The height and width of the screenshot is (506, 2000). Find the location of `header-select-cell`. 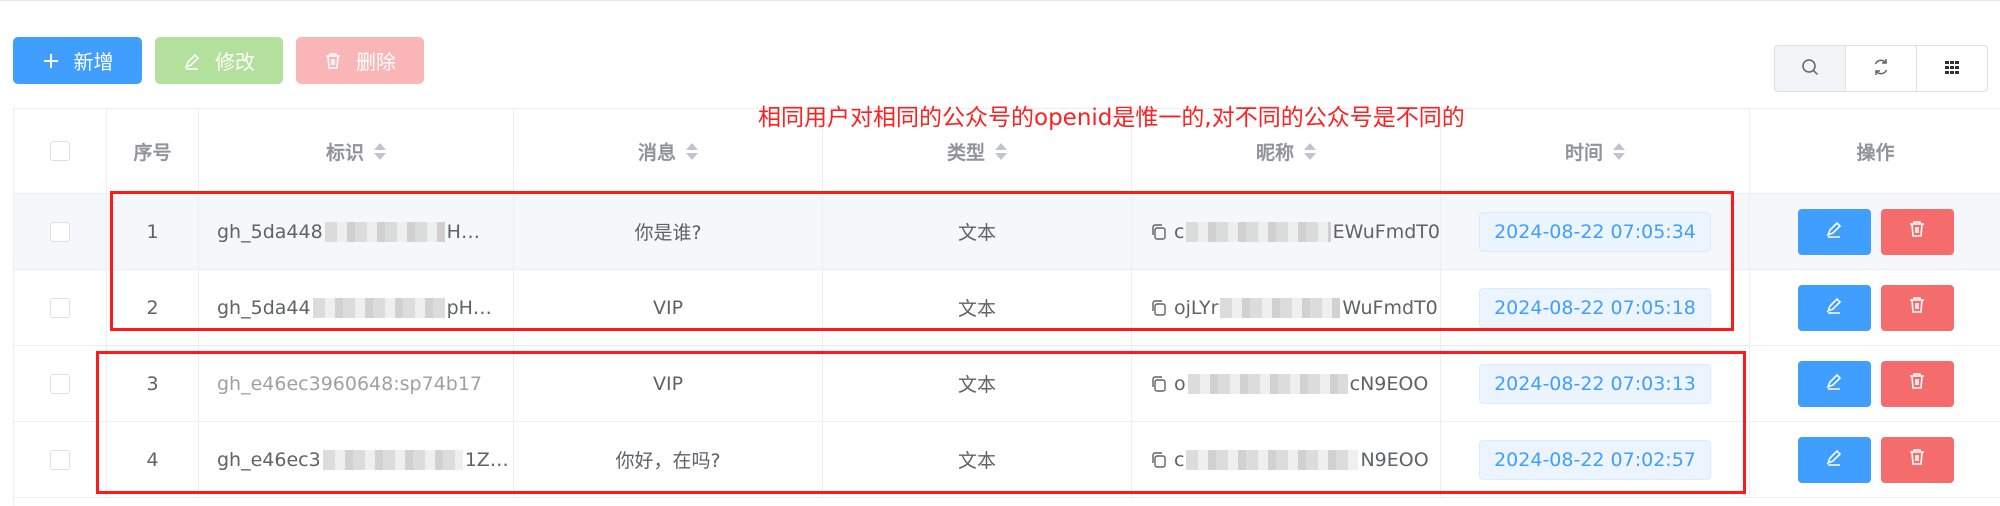

header-select-cell is located at coordinates (60, 151).